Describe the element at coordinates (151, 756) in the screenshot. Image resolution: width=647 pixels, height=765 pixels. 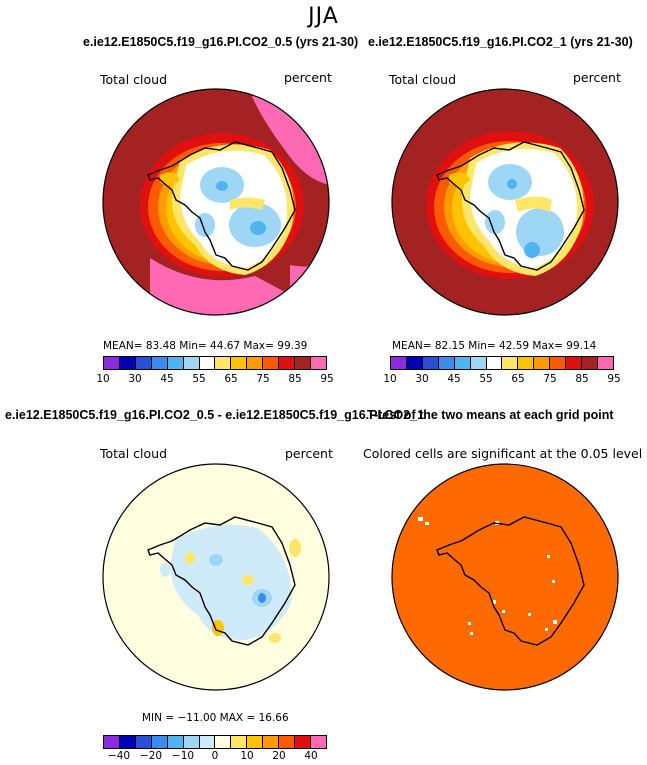
I see `colorbar-tick-label: −20` at that location.